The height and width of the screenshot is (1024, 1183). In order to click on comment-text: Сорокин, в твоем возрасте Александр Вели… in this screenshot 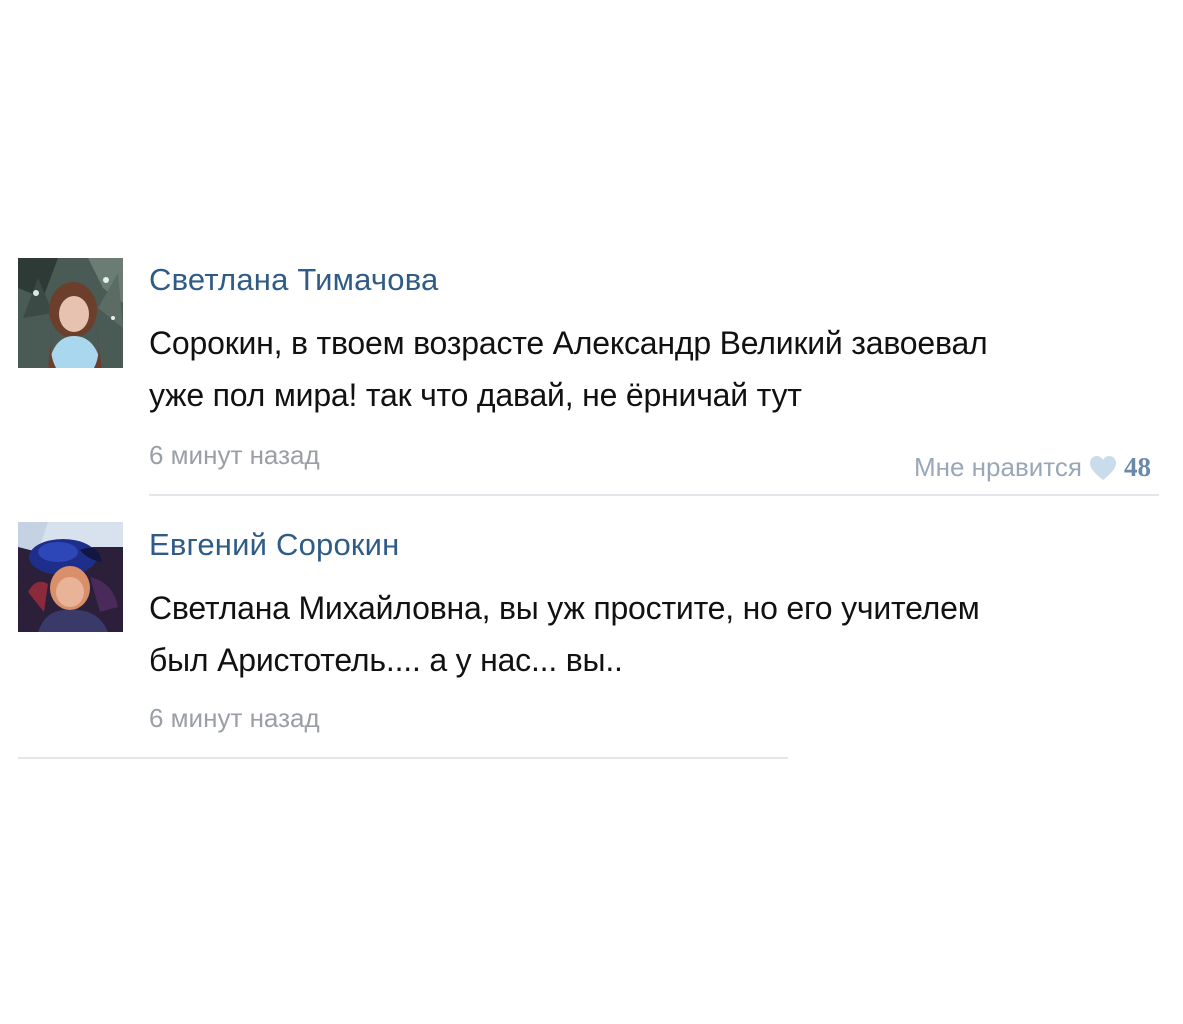, I will do `click(654, 369)`.